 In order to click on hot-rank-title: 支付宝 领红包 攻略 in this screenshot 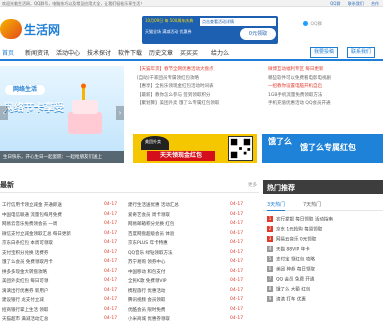, I will do `click(295, 260)`.